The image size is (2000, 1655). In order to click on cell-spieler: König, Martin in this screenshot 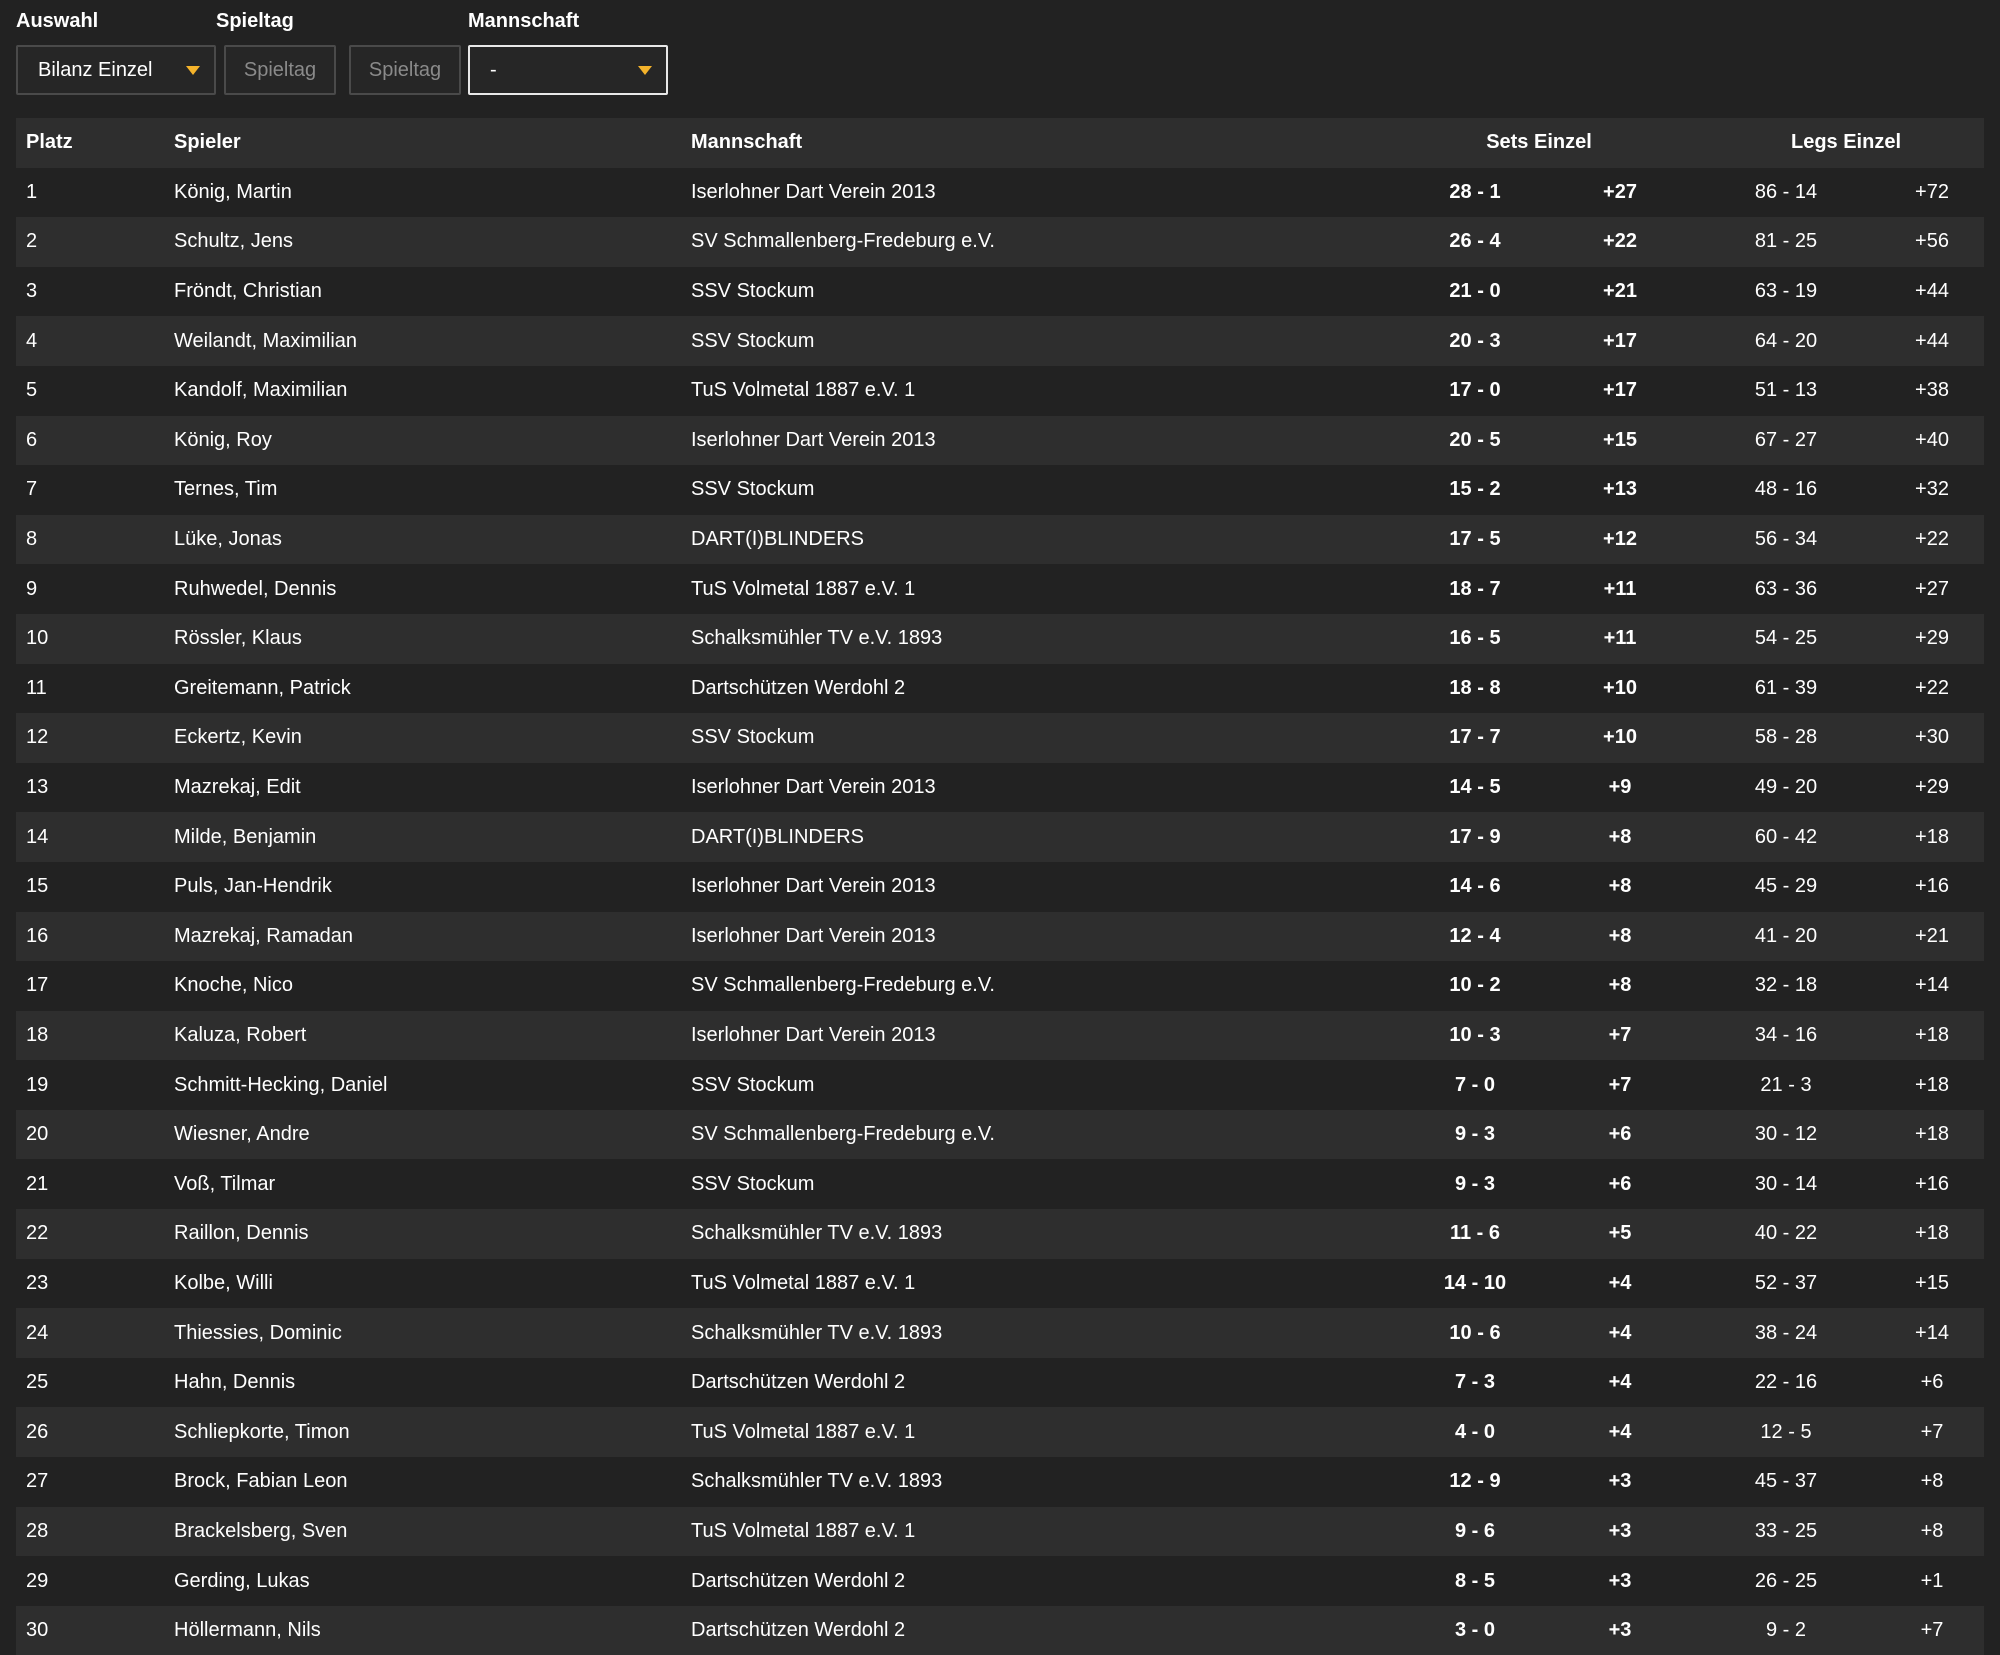, I will do `click(233, 193)`.